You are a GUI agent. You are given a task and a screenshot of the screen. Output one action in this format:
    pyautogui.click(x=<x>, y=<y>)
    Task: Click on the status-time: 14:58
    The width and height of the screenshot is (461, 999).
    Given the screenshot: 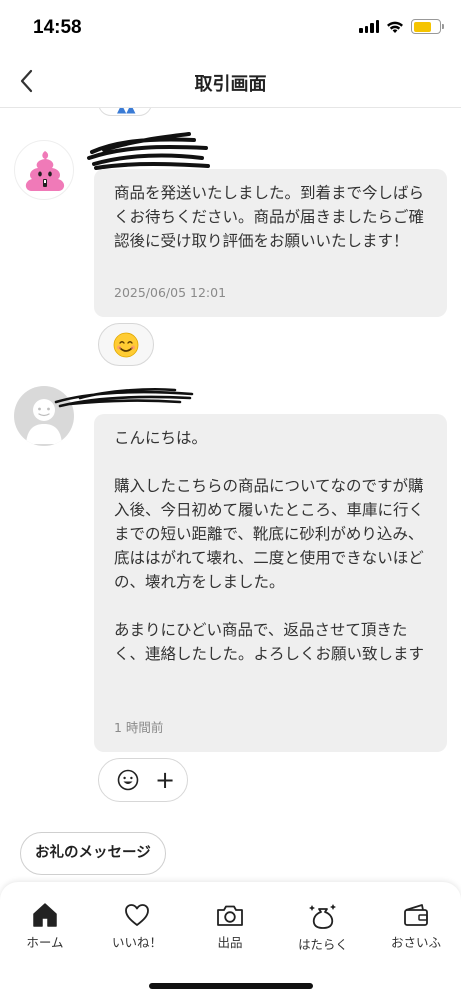 What is the action you would take?
    pyautogui.click(x=57, y=27)
    